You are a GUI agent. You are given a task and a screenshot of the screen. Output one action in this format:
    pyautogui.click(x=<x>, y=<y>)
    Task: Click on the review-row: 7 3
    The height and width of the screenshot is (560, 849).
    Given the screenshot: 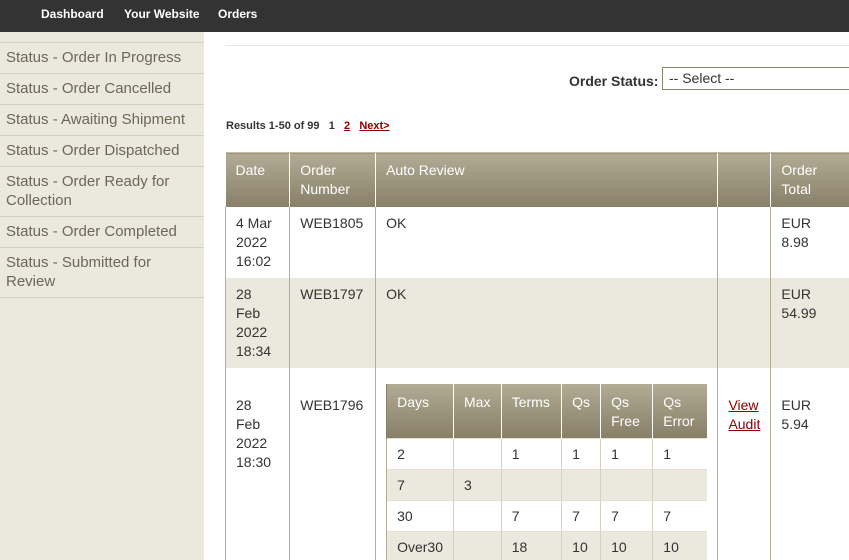 What is the action you would take?
    pyautogui.click(x=547, y=485)
    